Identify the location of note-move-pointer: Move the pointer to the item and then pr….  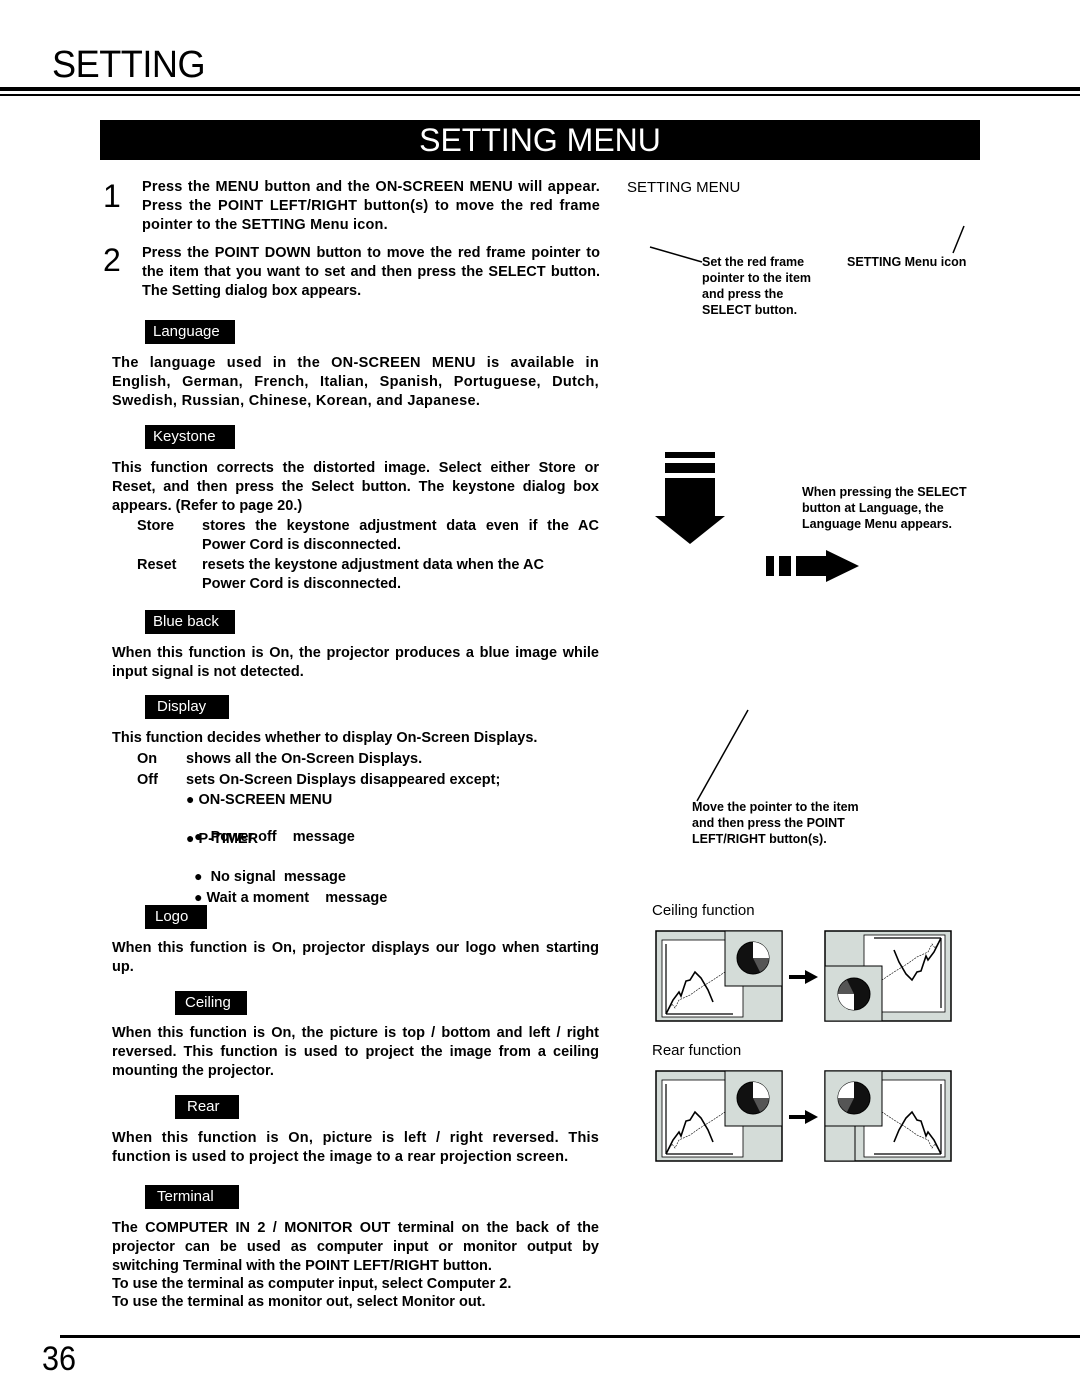
(775, 823).